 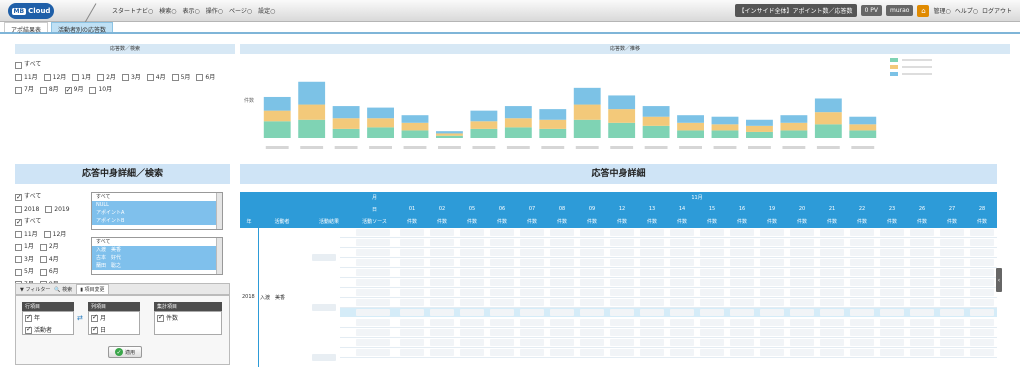 I want to click on tab-filter: ▼ フィルター, so click(x=35, y=289).